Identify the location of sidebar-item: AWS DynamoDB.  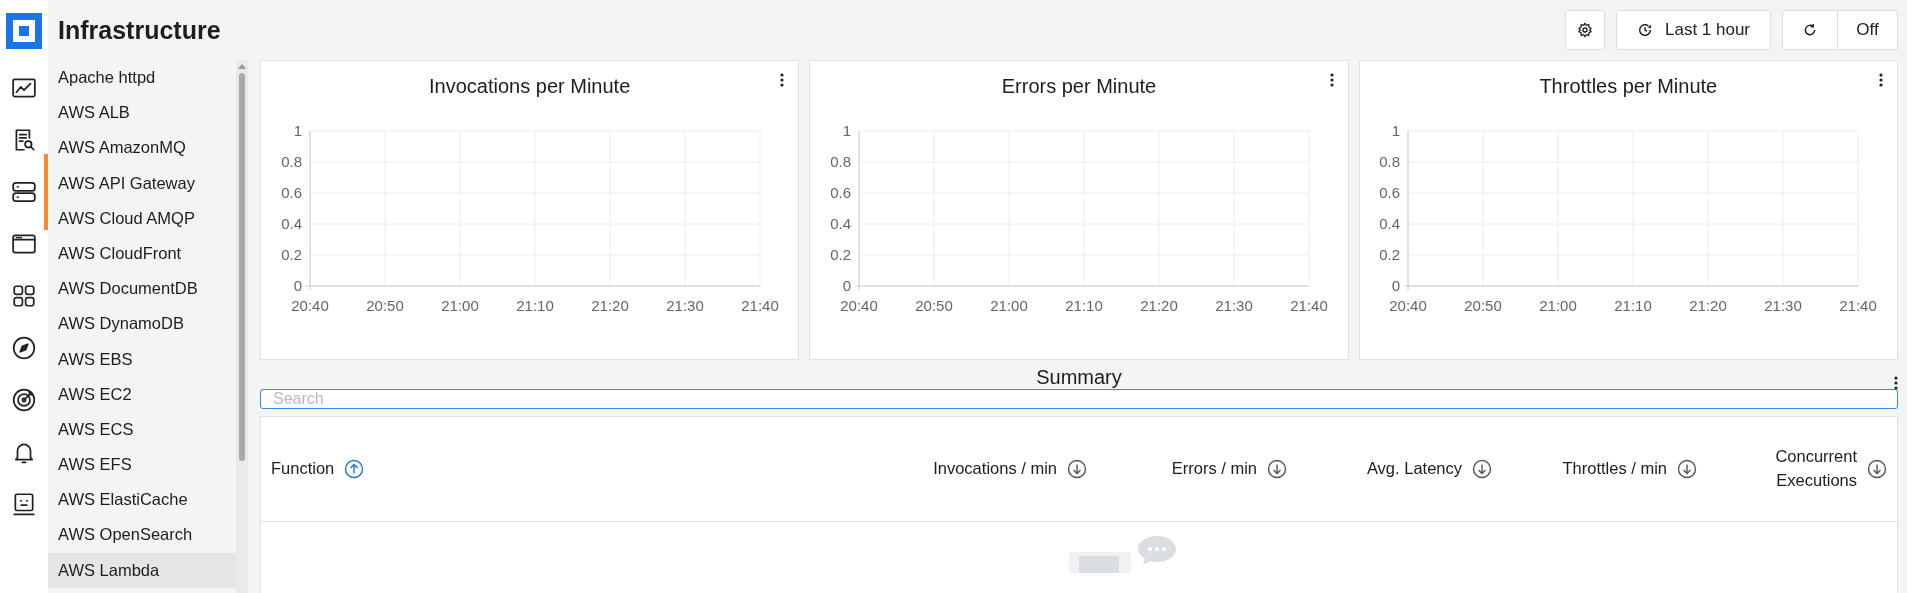
(142, 324).